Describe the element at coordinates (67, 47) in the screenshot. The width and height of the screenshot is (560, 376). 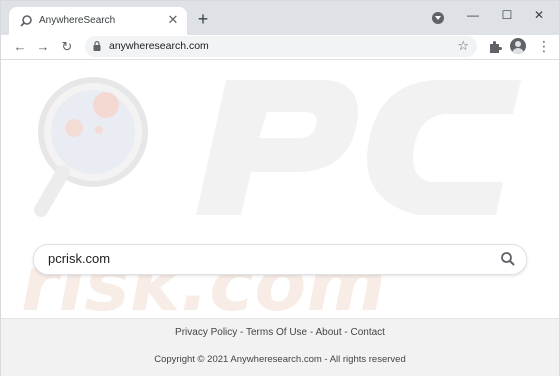
I see `reload-button: ↻` at that location.